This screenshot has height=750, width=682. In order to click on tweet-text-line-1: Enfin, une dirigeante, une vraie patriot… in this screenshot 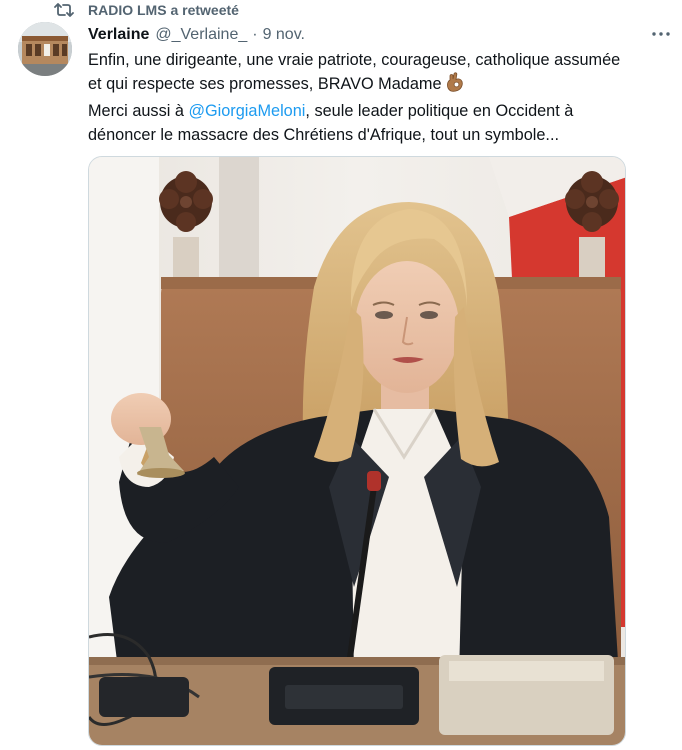, I will do `click(354, 60)`.